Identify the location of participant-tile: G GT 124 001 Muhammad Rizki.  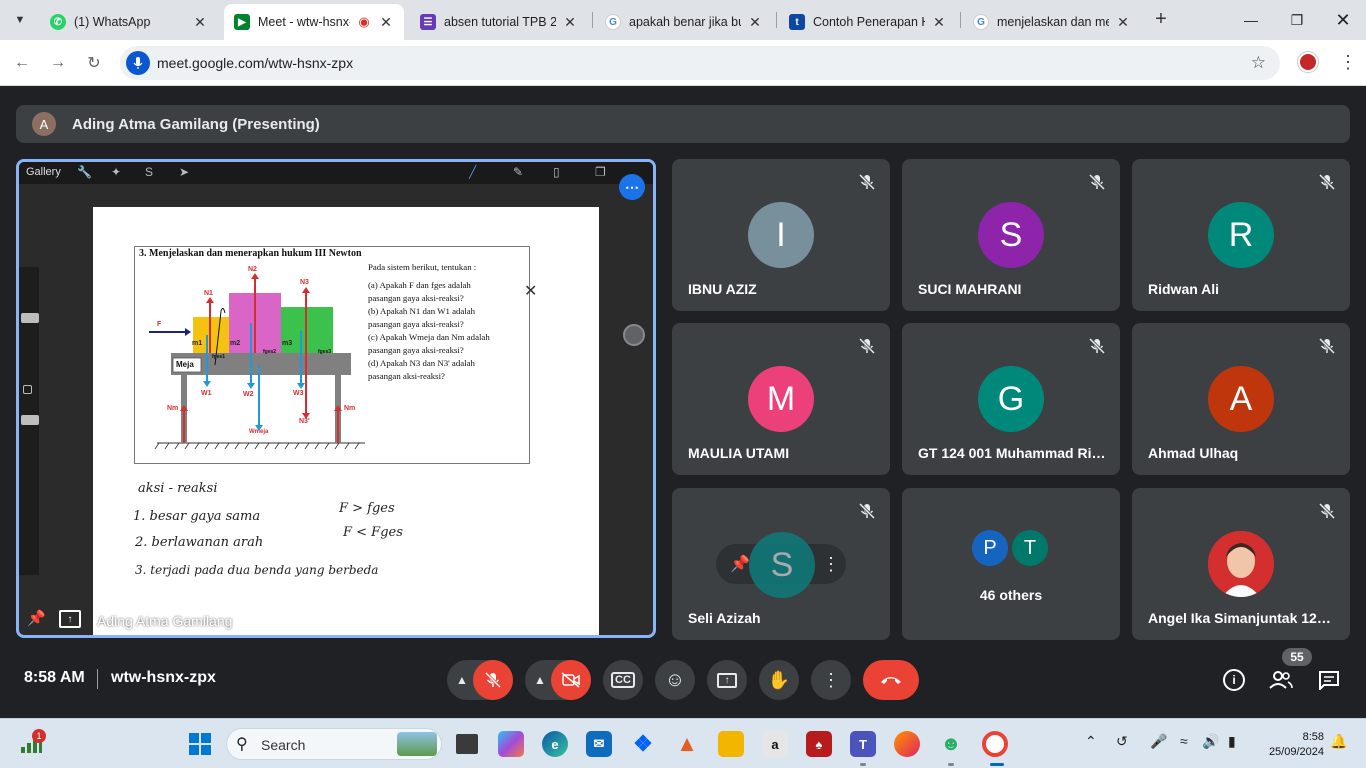
(1011, 399).